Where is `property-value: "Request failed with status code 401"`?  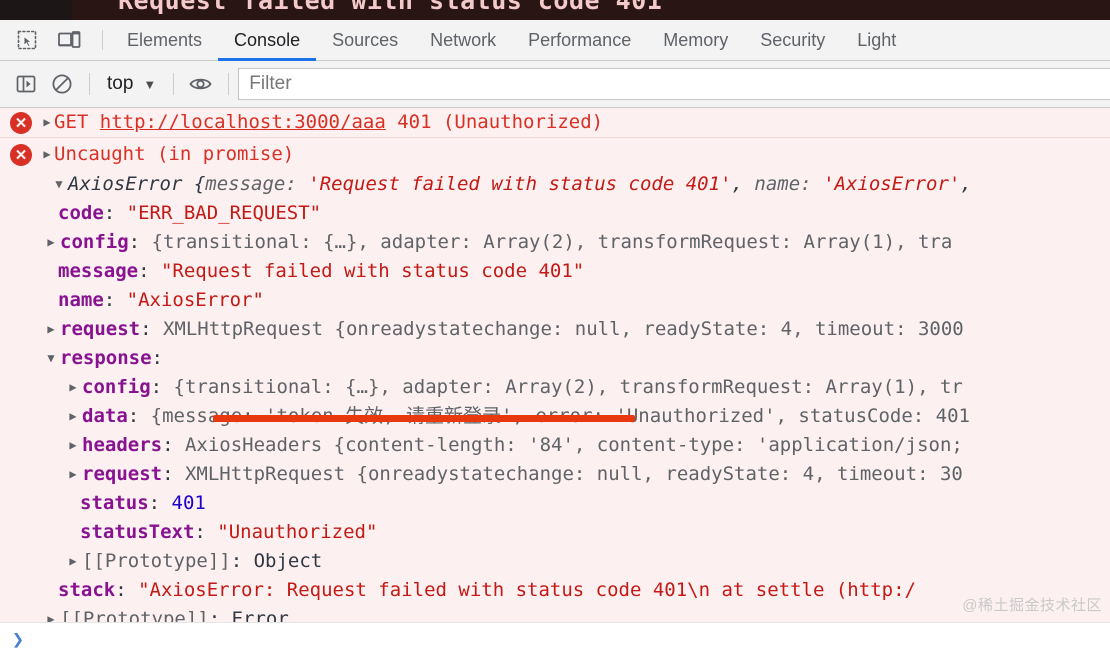 property-value: "Request failed with status code 401" is located at coordinates (372, 271).